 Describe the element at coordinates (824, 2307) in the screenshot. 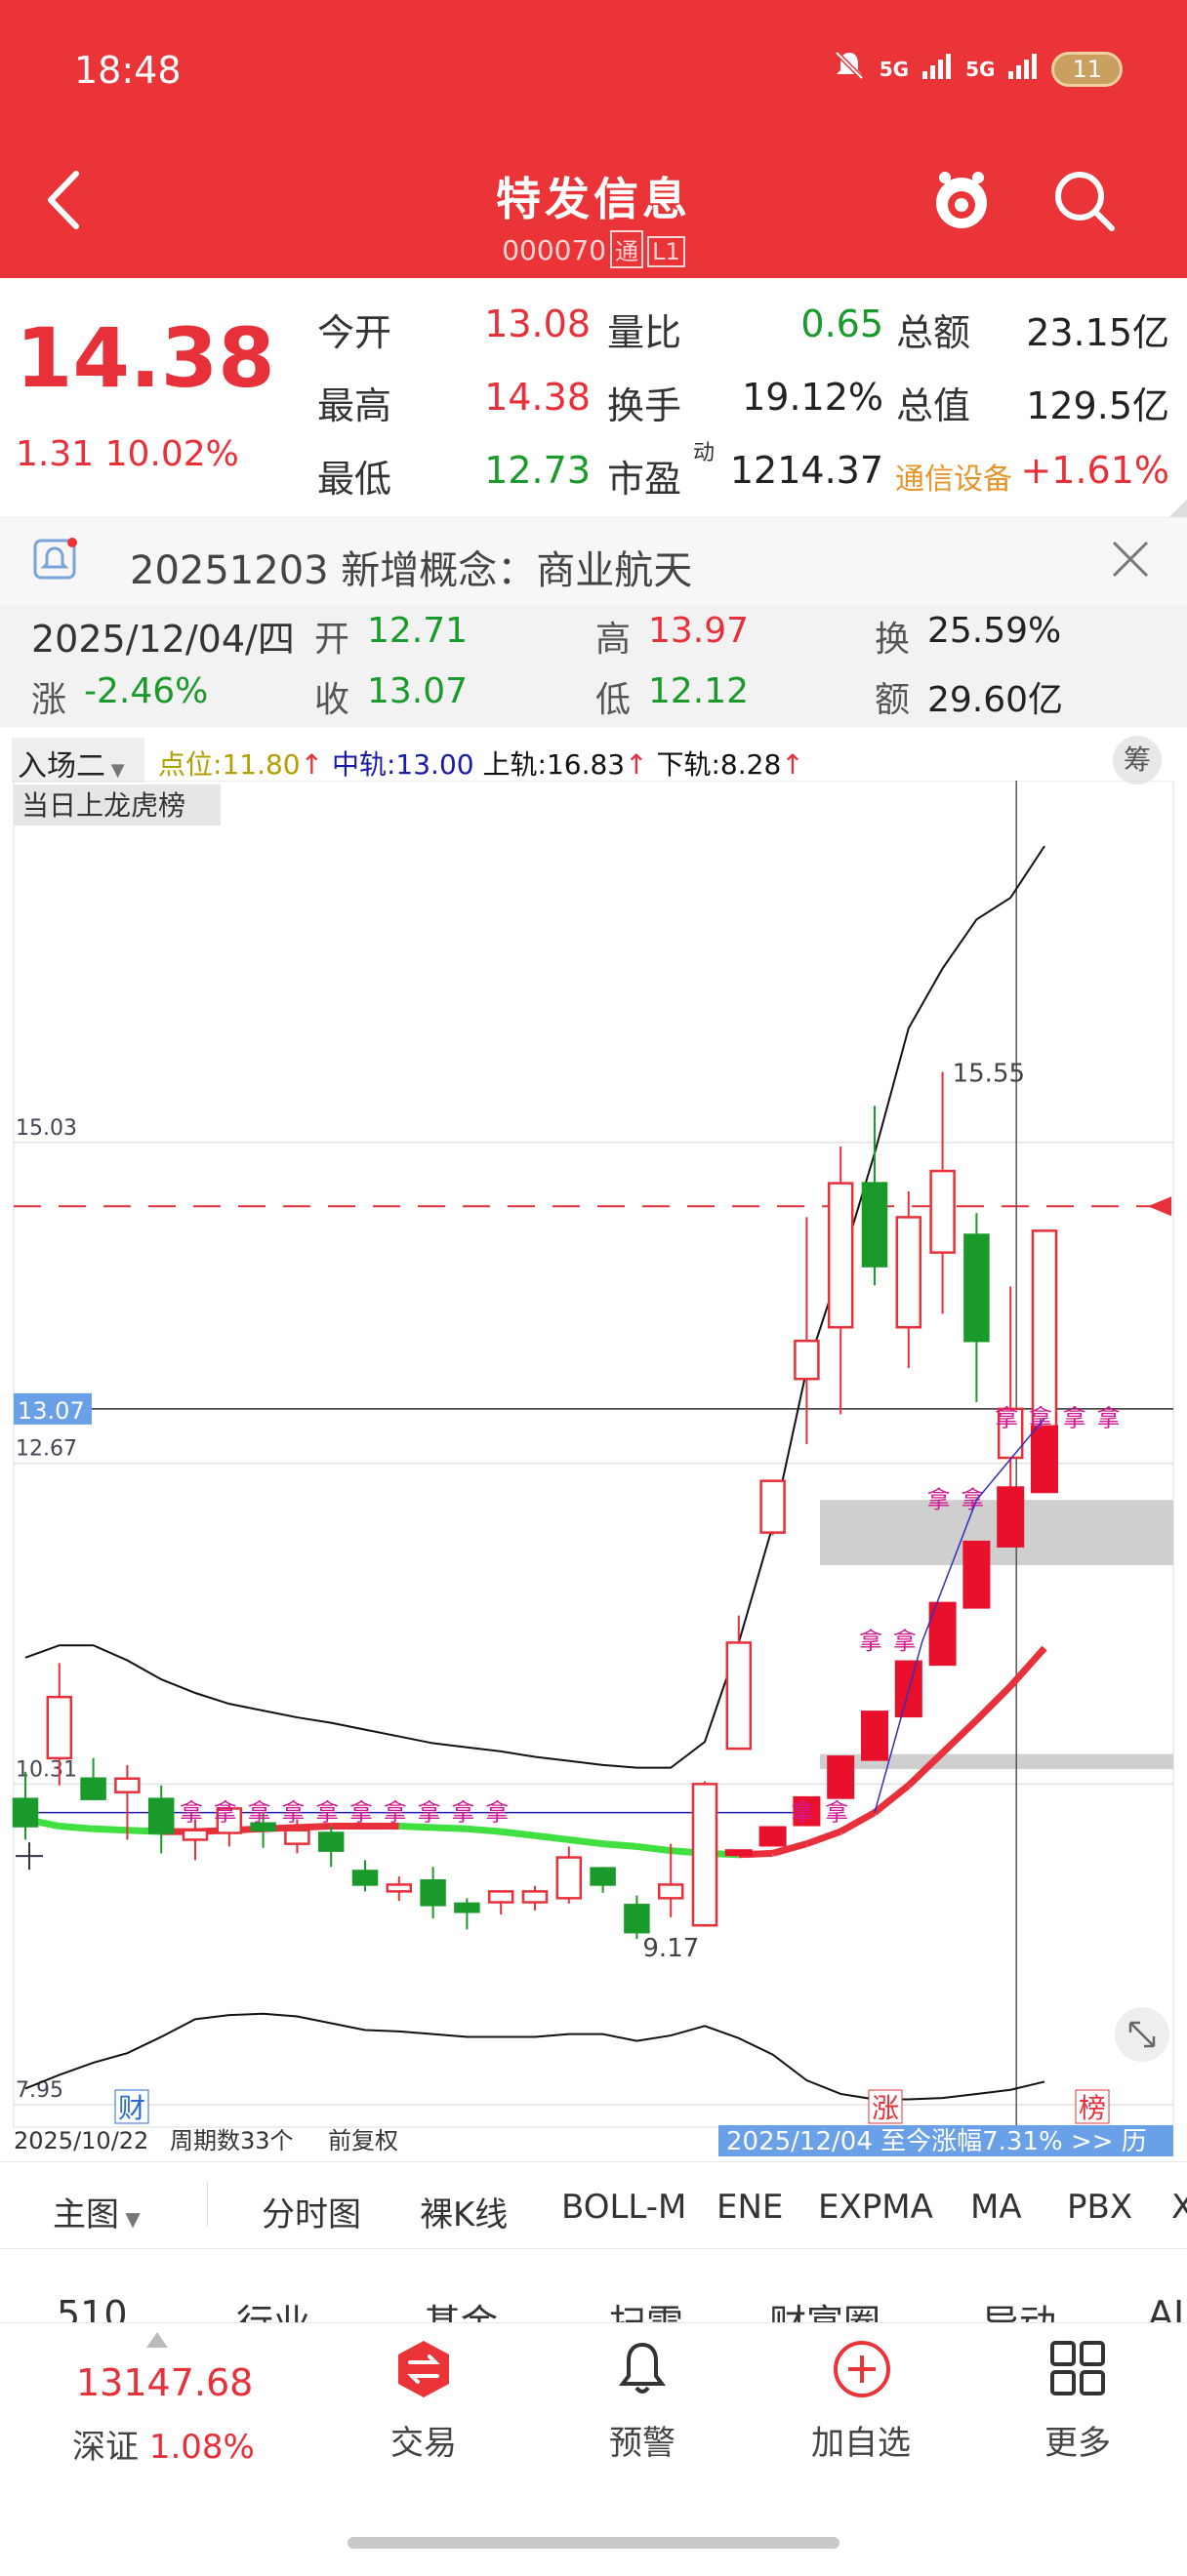

I see `subtab: 财富圈` at that location.